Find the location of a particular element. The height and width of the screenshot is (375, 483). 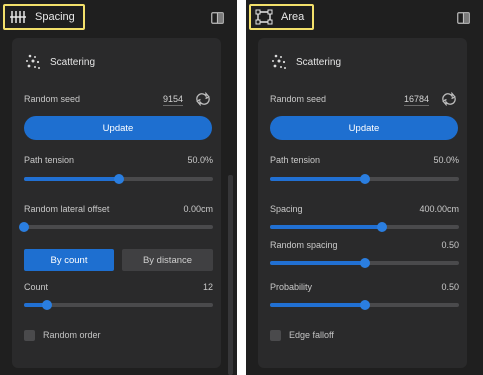

count-label: Count is located at coordinates (36, 287).